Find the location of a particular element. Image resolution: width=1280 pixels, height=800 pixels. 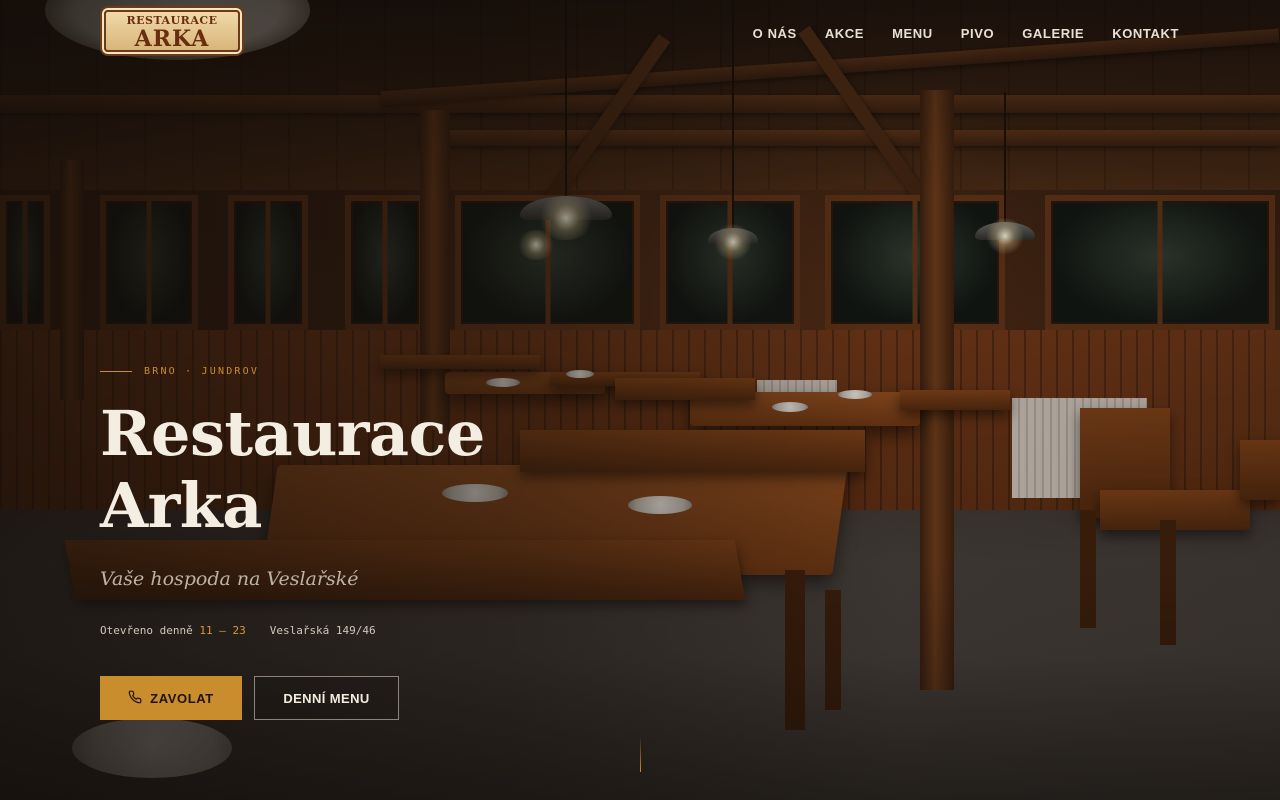

nav-item-menu: MENU is located at coordinates (912, 33).